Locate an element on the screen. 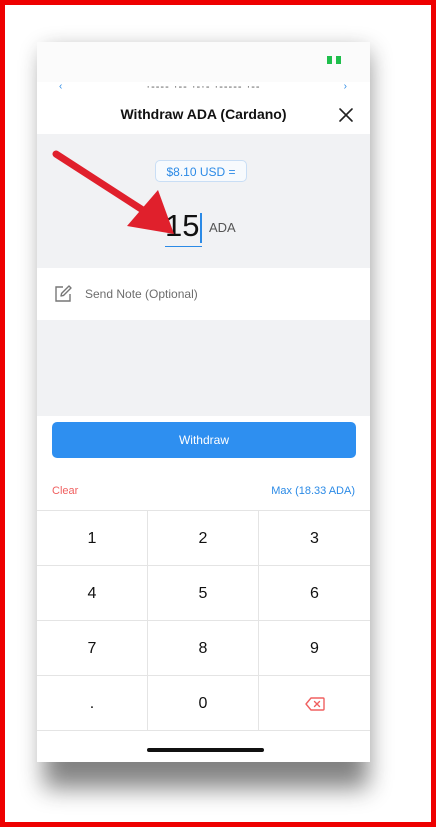 The image size is (436, 827). close-icon is located at coordinates (346, 115).